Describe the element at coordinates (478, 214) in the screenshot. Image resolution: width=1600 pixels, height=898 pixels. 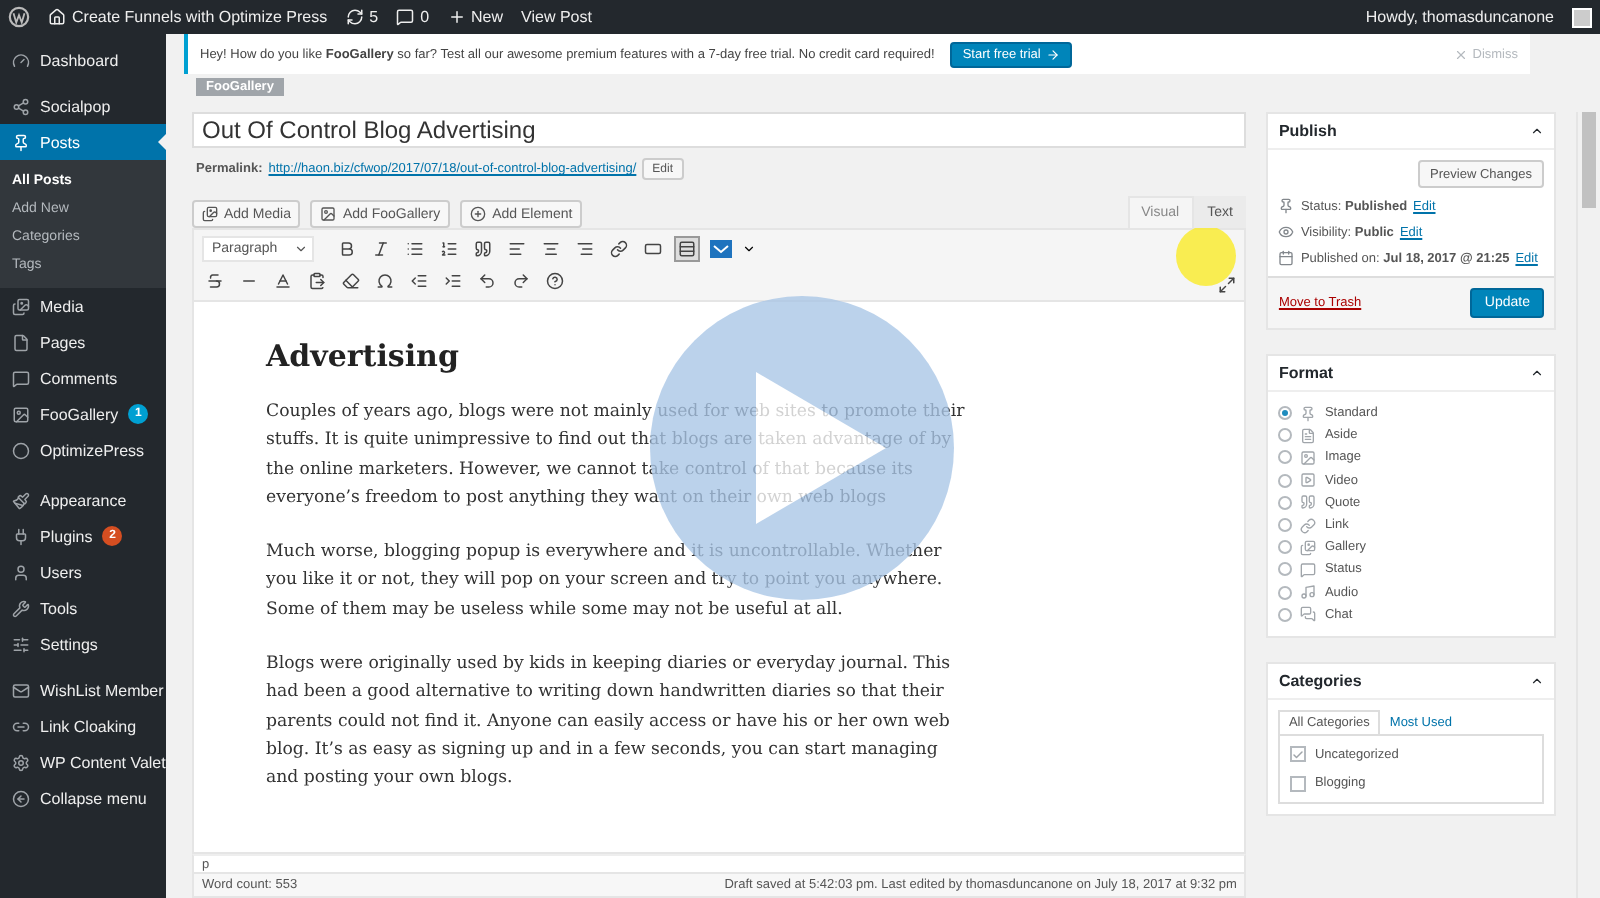
I see `plus-circle-icon` at that location.